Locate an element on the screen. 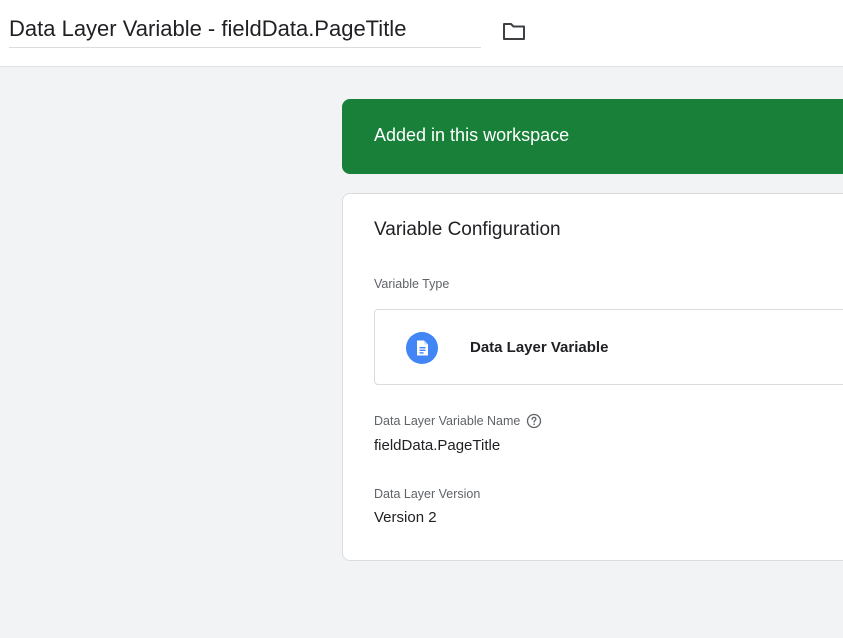  variable-type-label: Variable Type is located at coordinates (411, 284).